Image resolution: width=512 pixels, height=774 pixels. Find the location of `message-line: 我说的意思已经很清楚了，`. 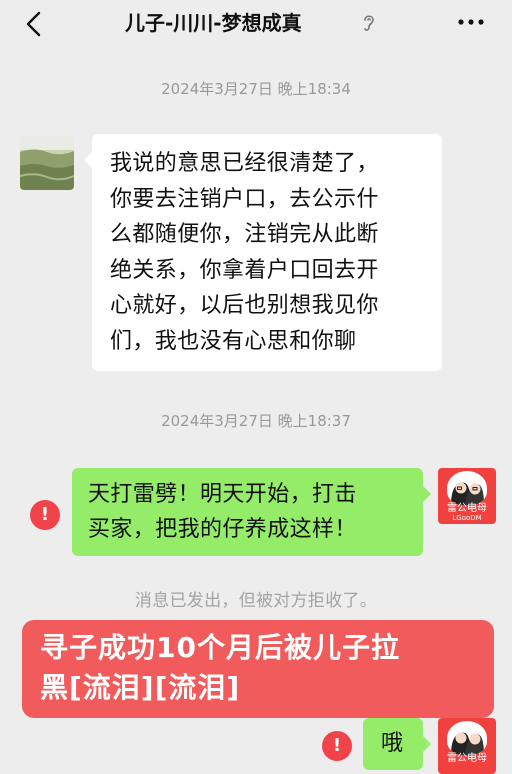

message-line: 我说的意思已经很清楚了， is located at coordinates (244, 163).